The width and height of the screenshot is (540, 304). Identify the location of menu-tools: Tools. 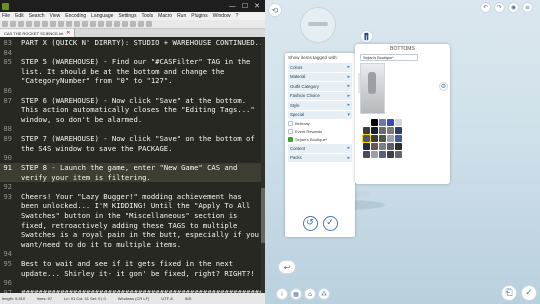
(147, 16).